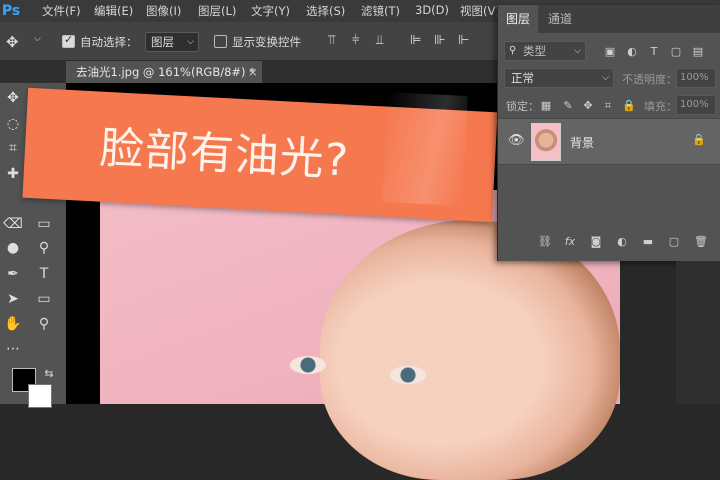 The height and width of the screenshot is (480, 720). I want to click on link-layers-icon: ⛓, so click(545, 242).